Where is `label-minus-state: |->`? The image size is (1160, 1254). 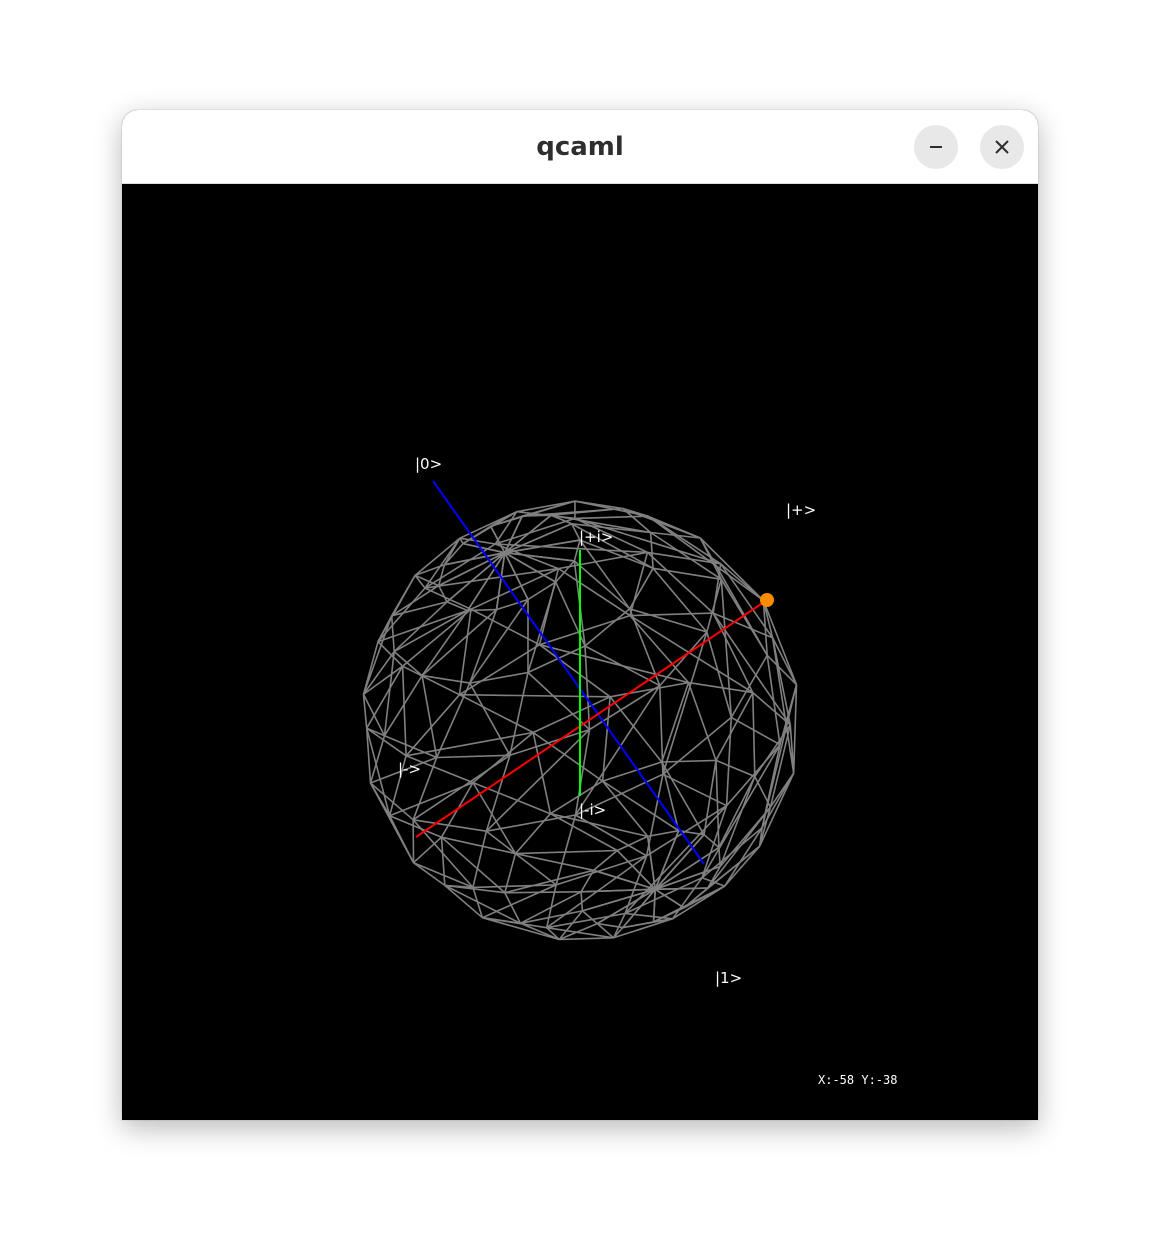 label-minus-state: |-> is located at coordinates (409, 769).